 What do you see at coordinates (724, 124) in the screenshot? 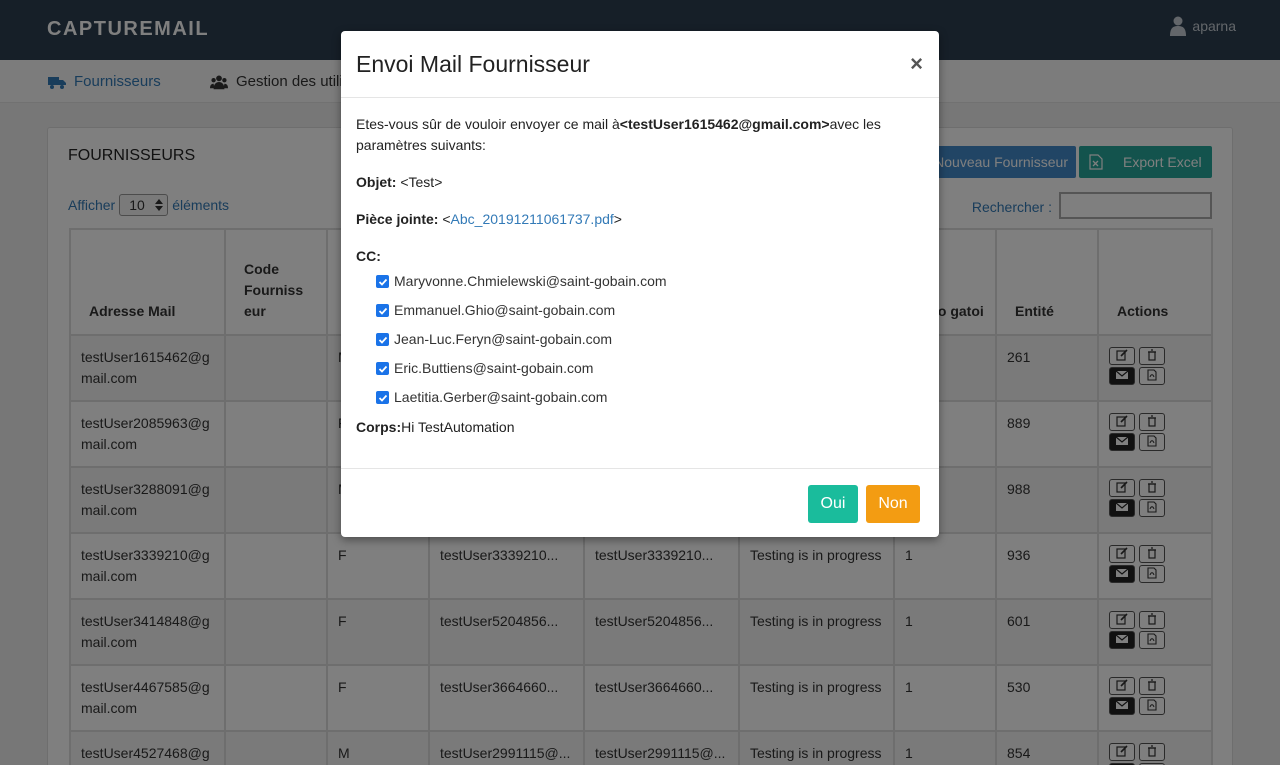
I see `intro-email: <testUser1615462@gmail.com>` at bounding box center [724, 124].